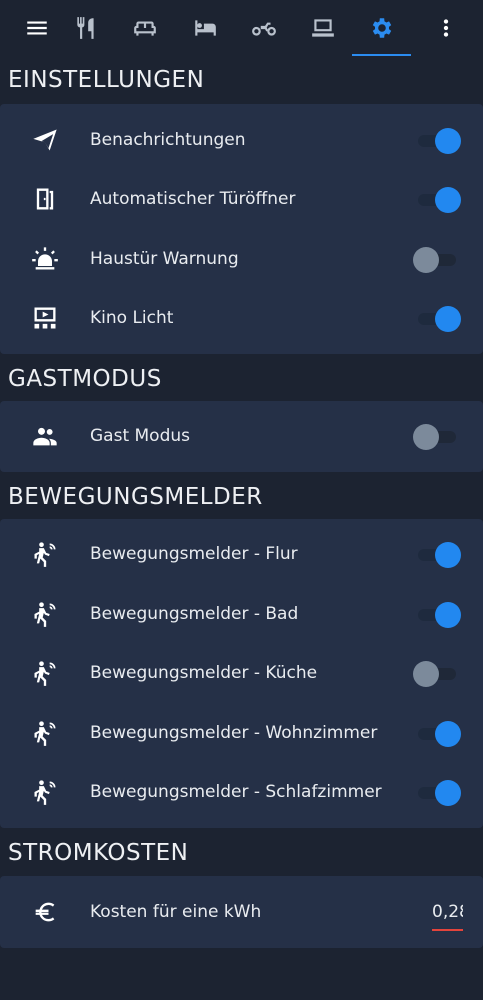 The width and height of the screenshot is (483, 1000). What do you see at coordinates (45, 912) in the screenshot?
I see `euro-icon` at bounding box center [45, 912].